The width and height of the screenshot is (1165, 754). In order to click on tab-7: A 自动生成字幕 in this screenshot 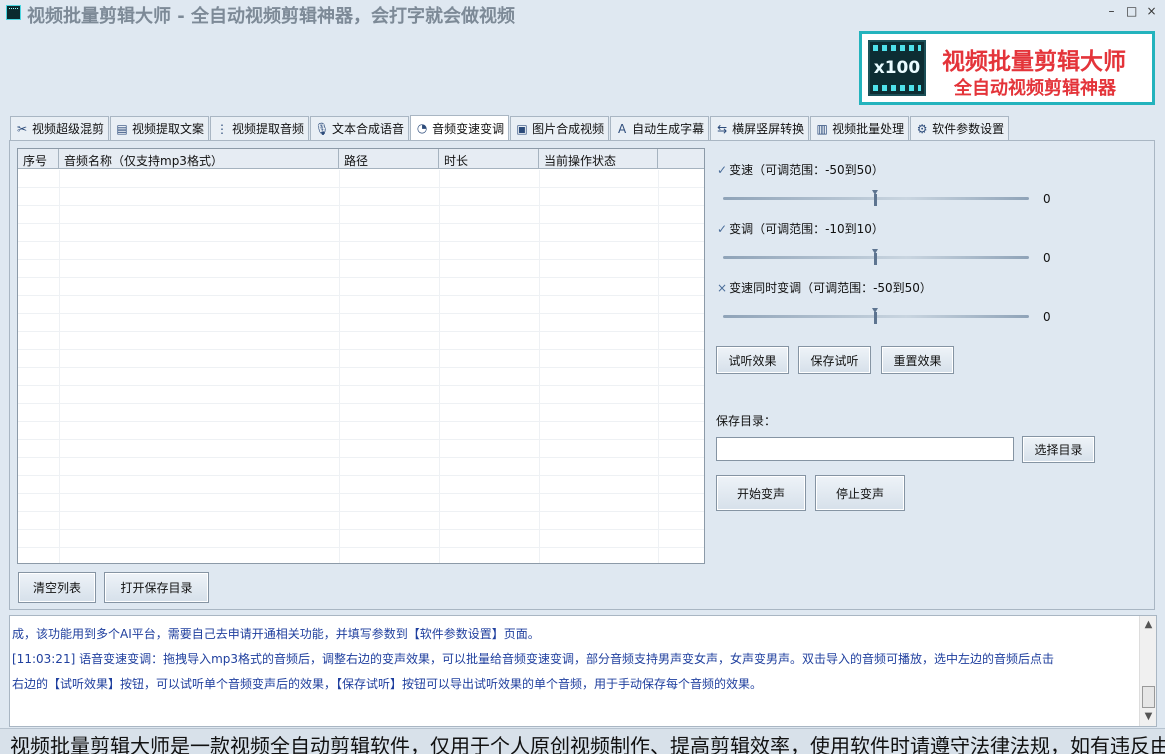, I will do `click(660, 128)`.